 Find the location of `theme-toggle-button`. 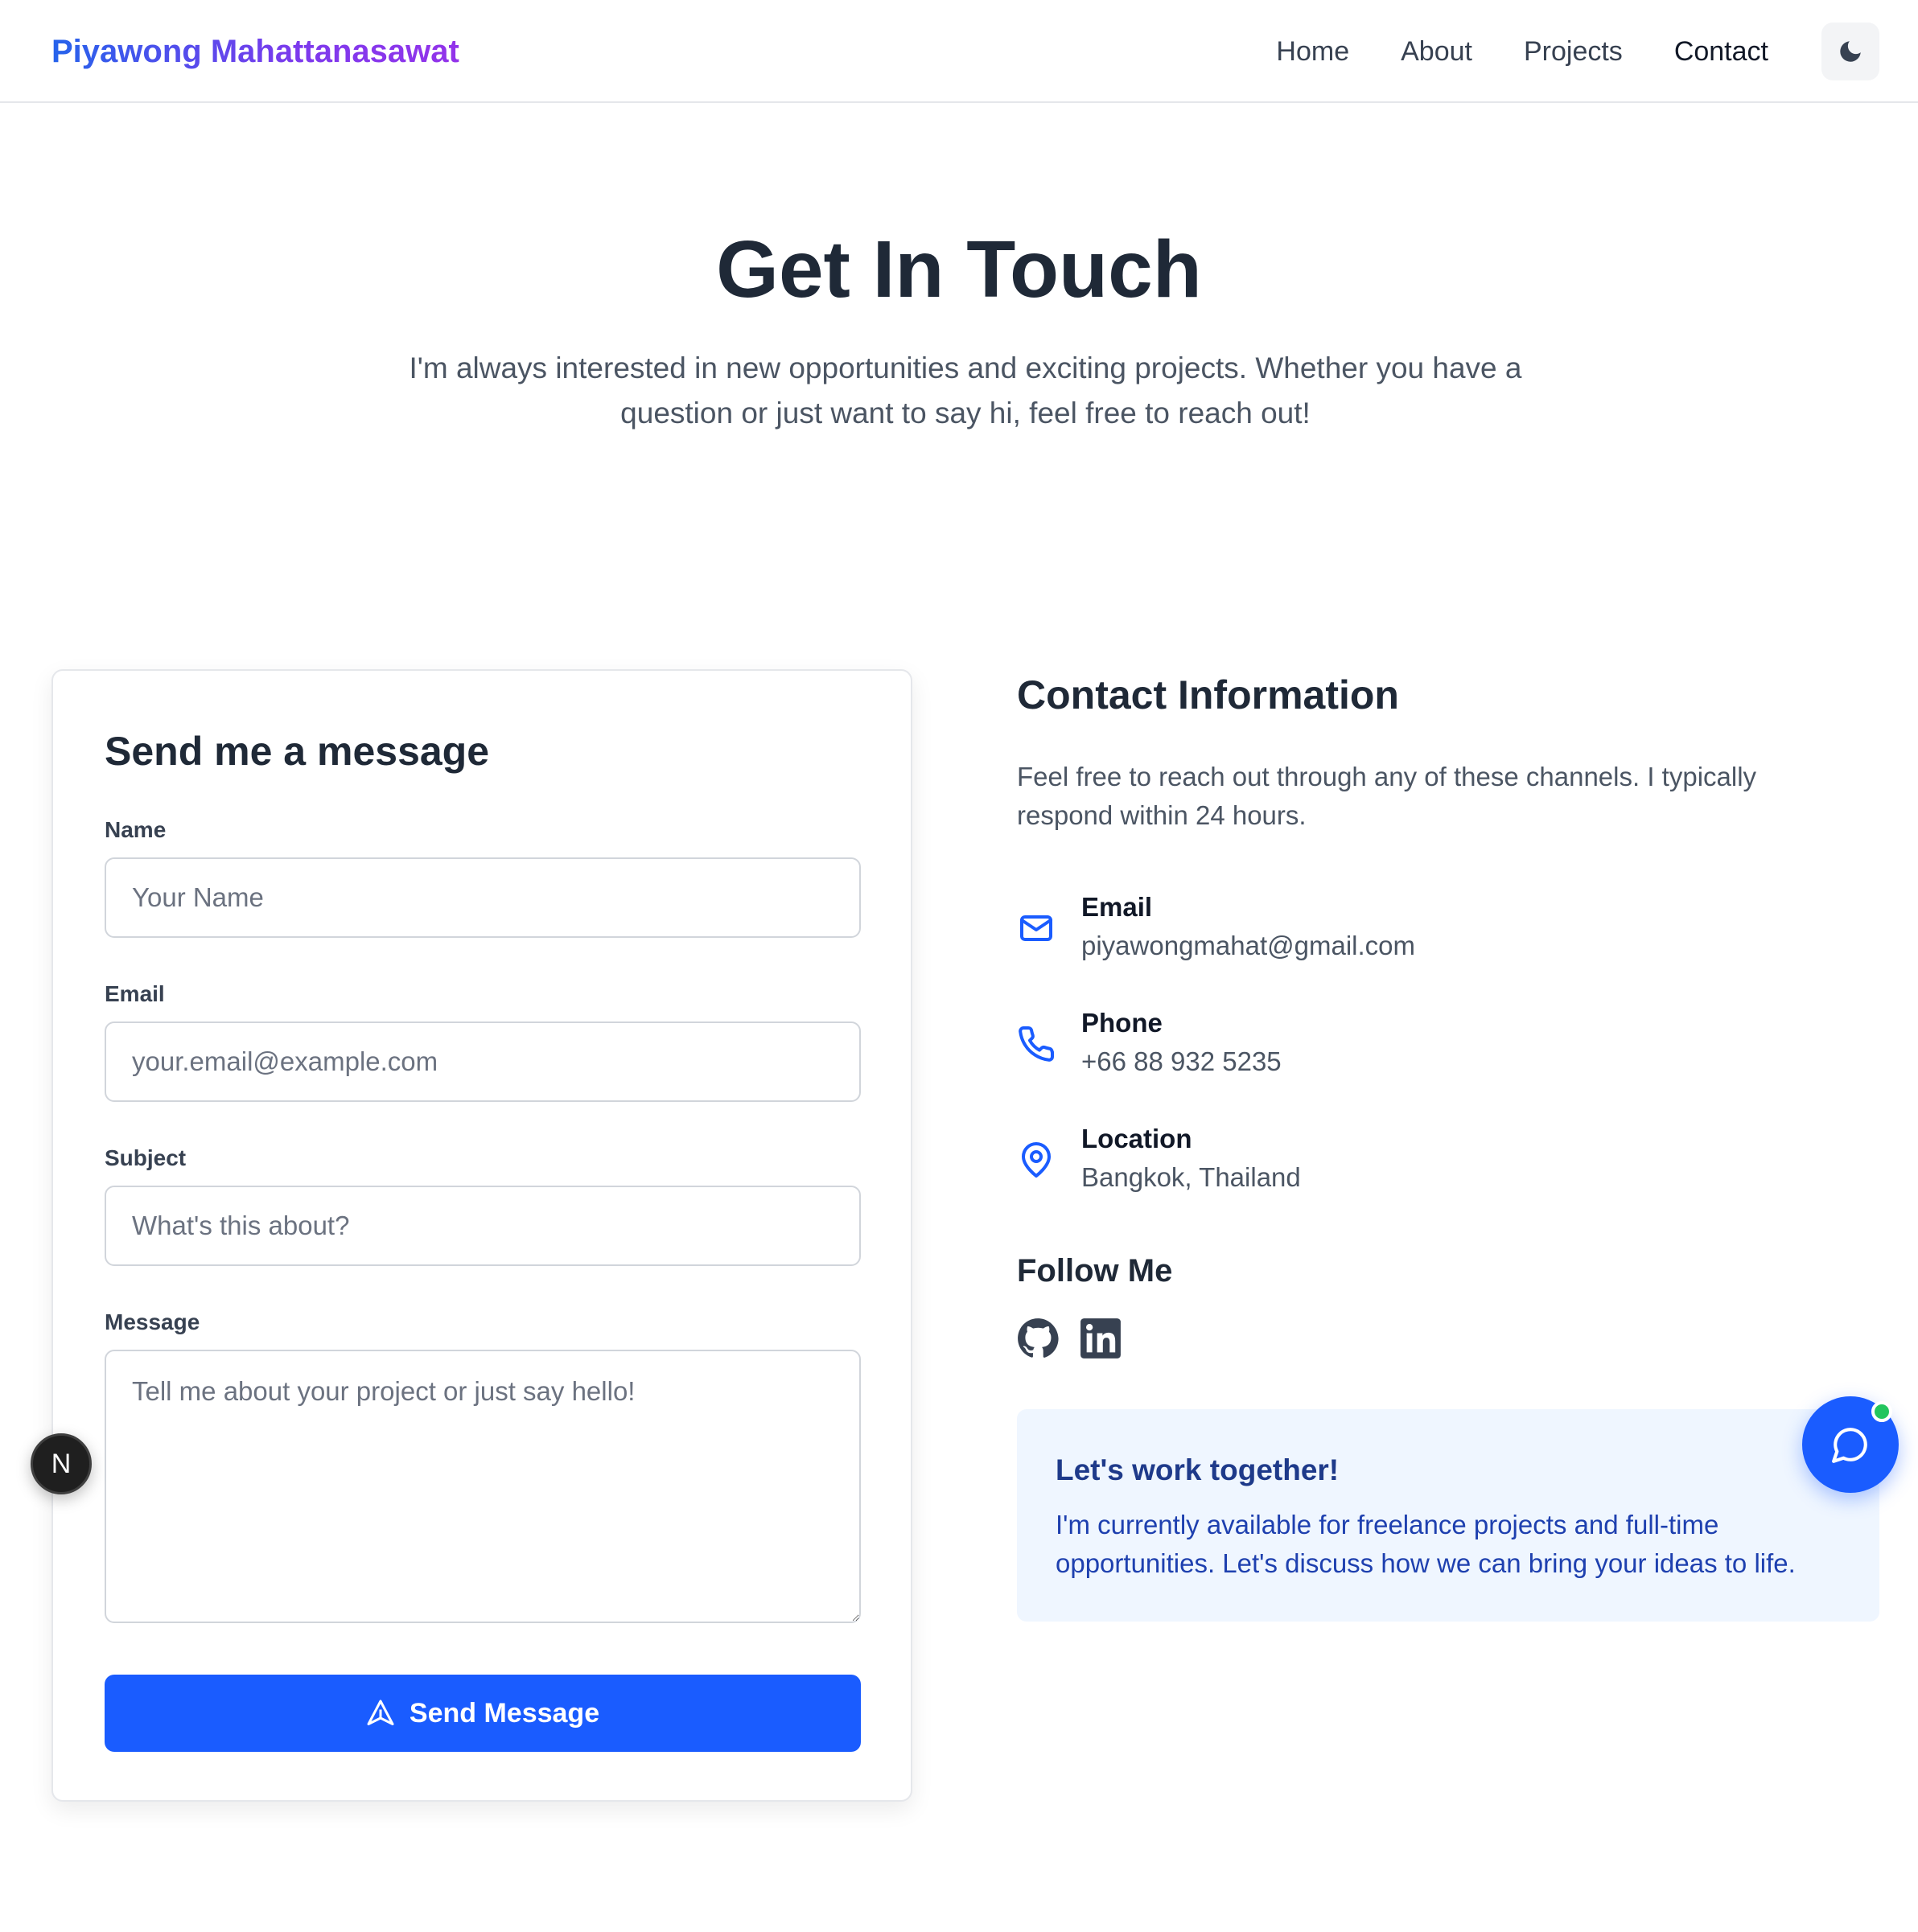

theme-toggle-button is located at coordinates (1850, 52).